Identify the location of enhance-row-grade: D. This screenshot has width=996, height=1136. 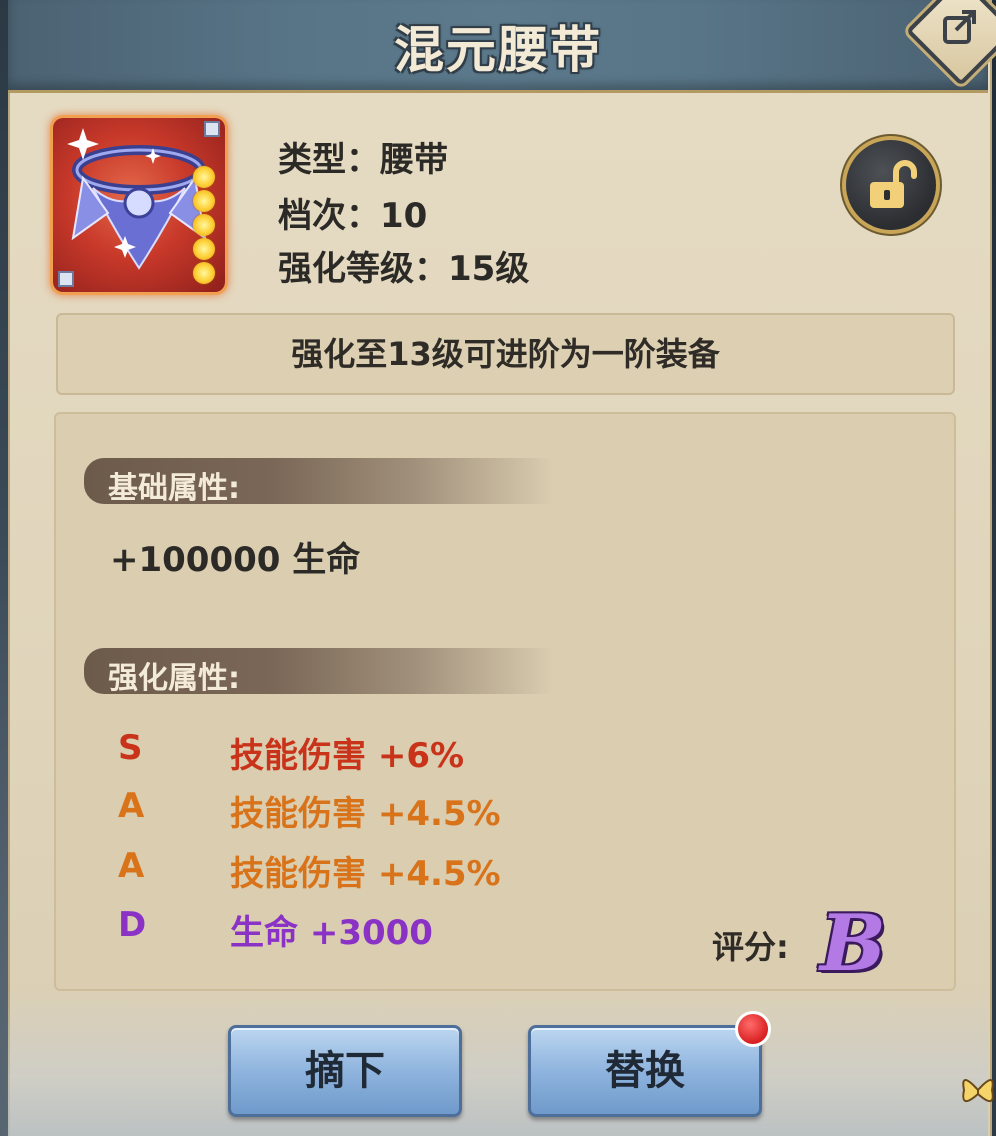
(132, 925).